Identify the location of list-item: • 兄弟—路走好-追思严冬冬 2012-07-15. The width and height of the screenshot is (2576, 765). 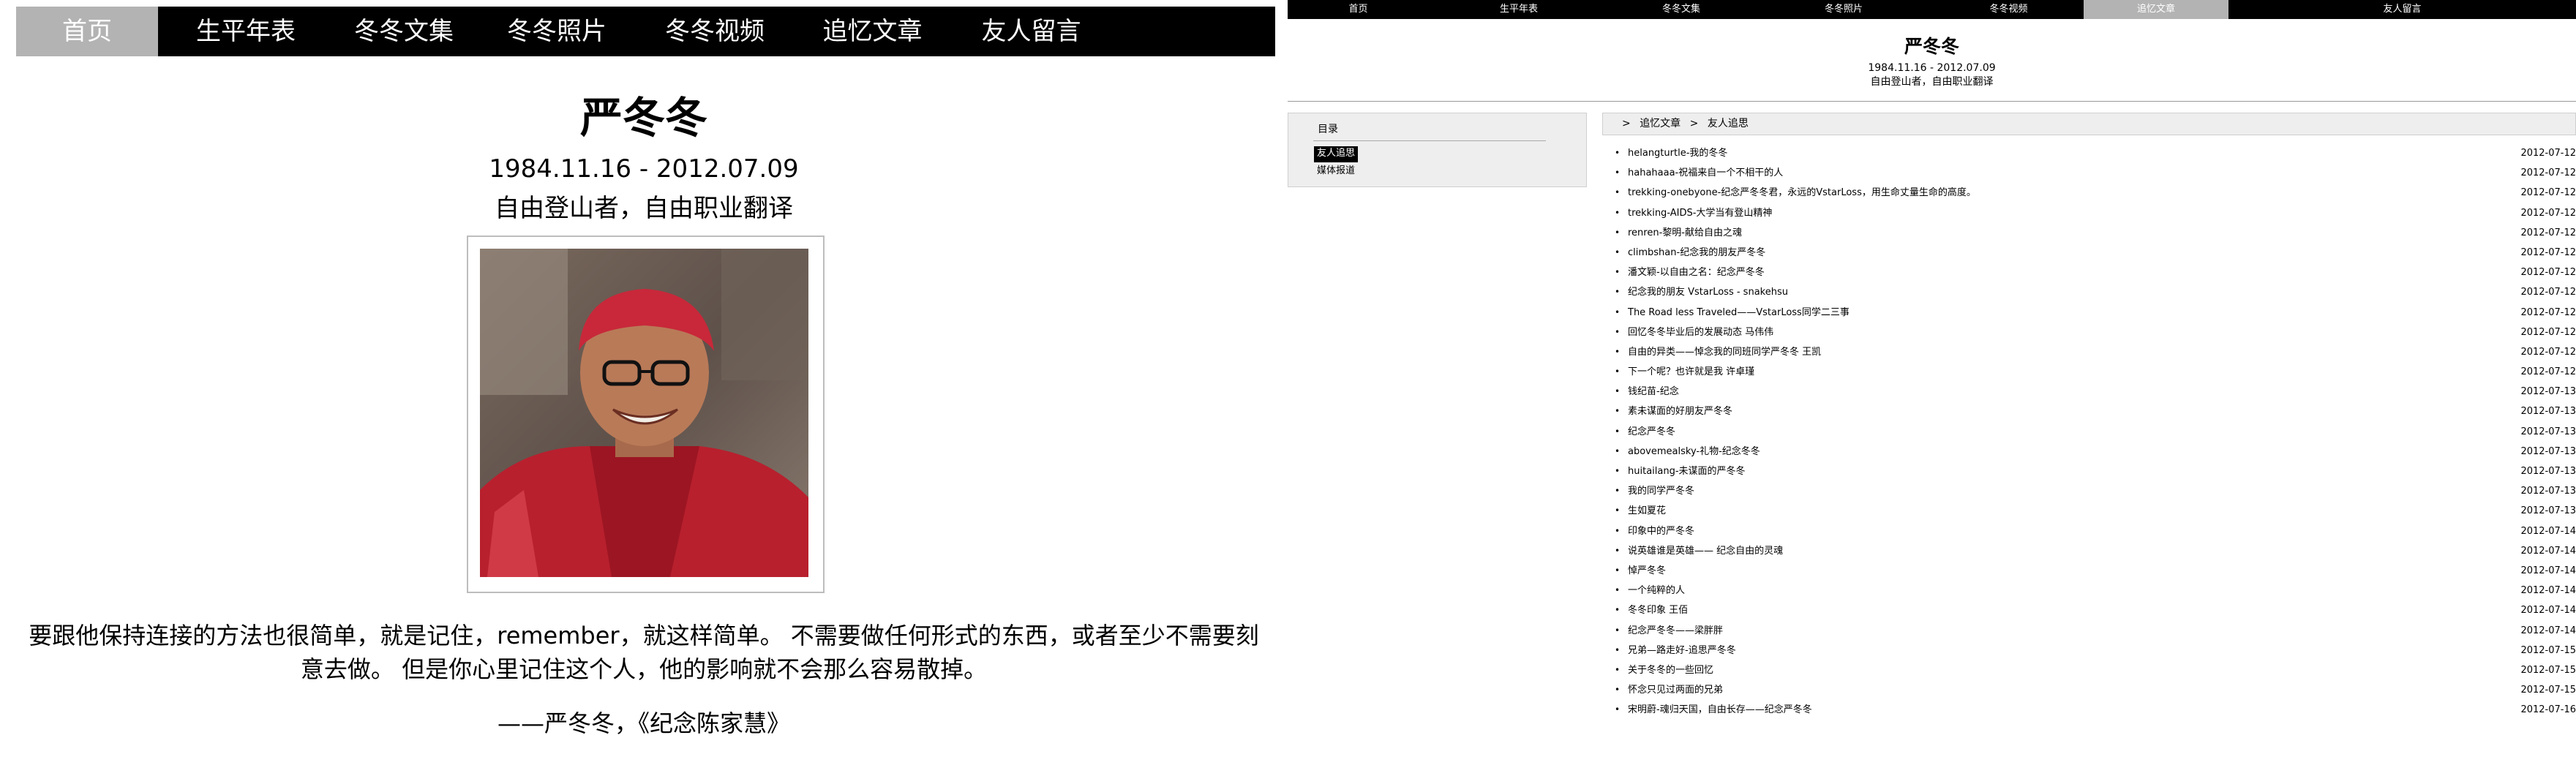
(2089, 650).